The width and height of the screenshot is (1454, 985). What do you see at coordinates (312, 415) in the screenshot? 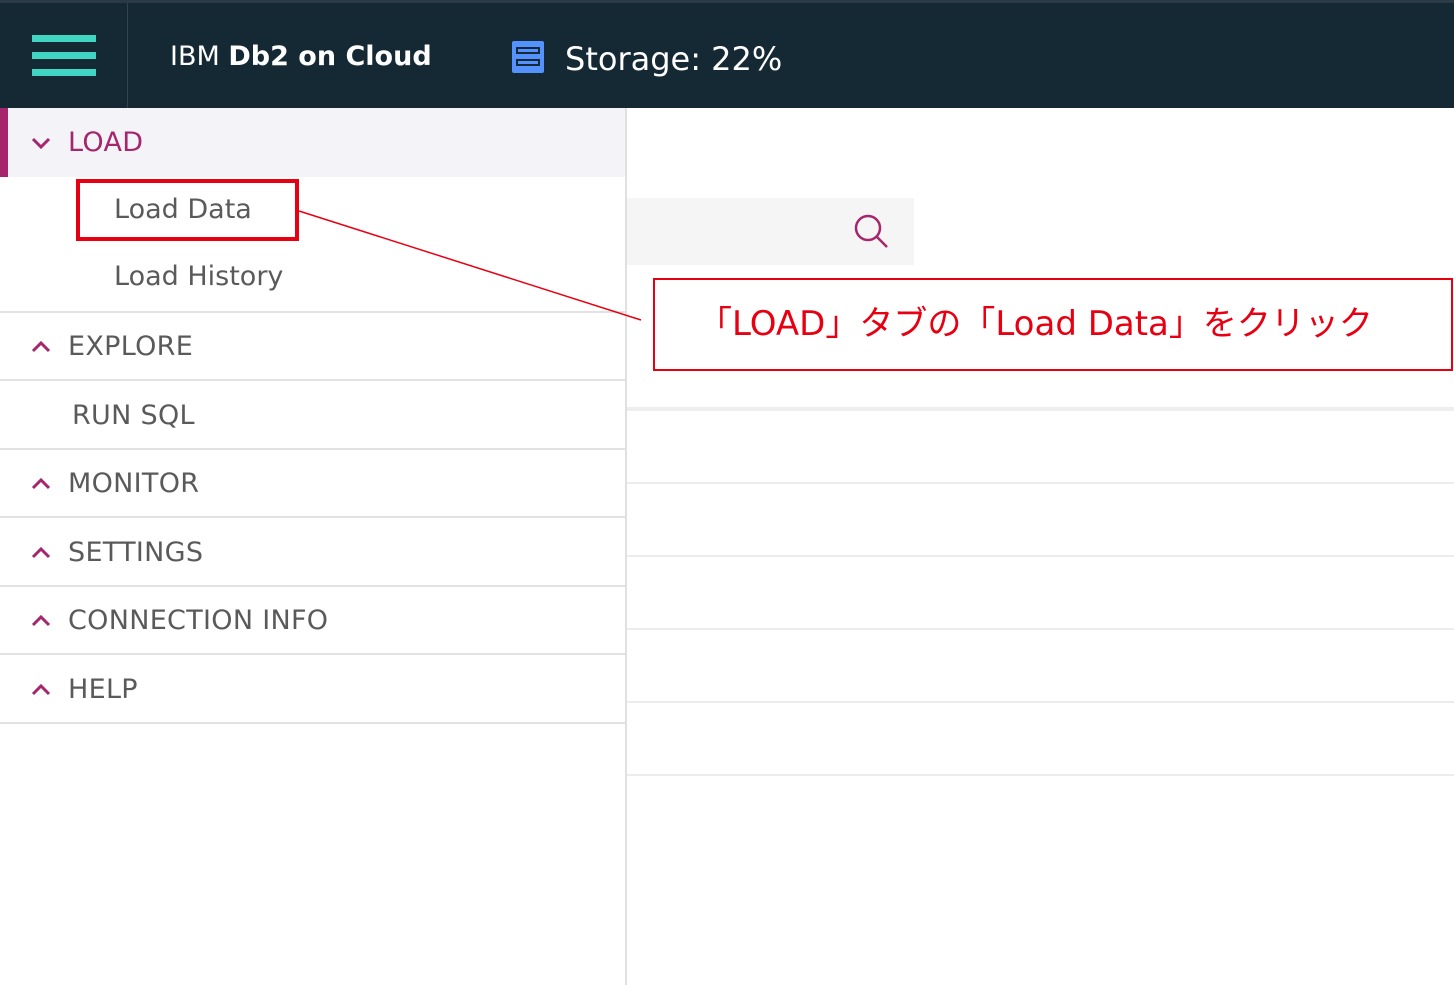
I see `nav-section-run-sql: RUN SQL` at bounding box center [312, 415].